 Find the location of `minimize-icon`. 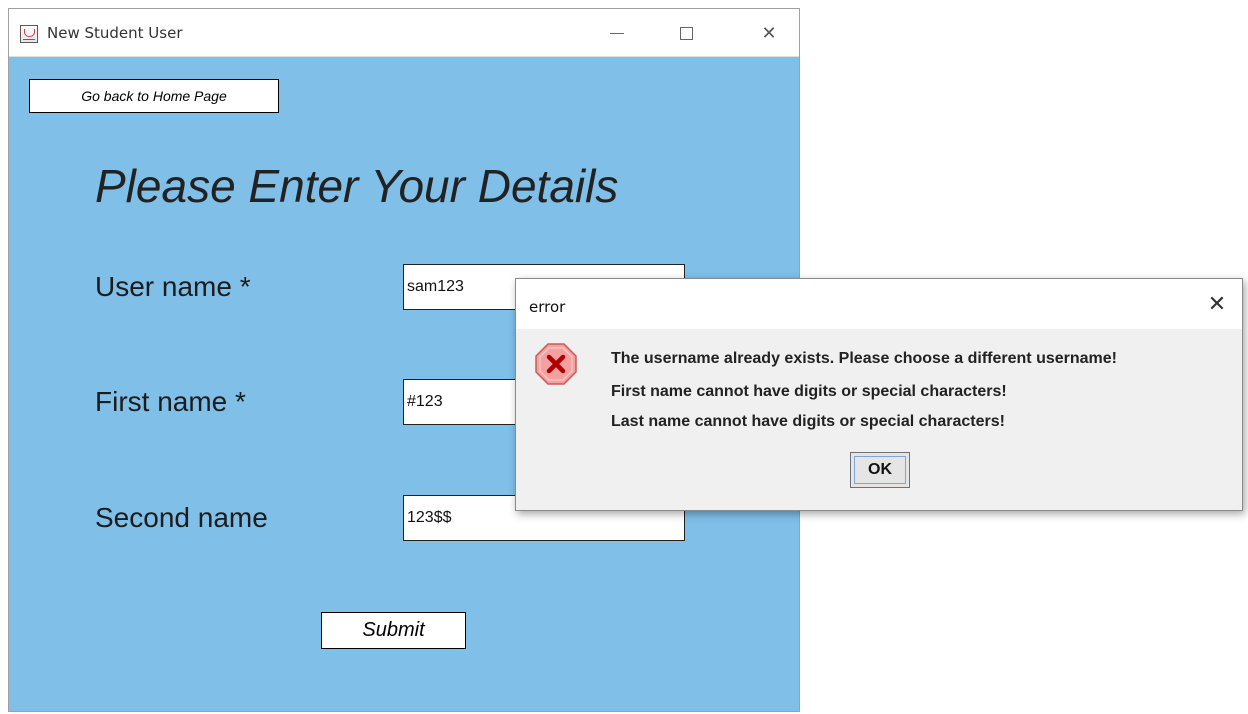

minimize-icon is located at coordinates (617, 33).